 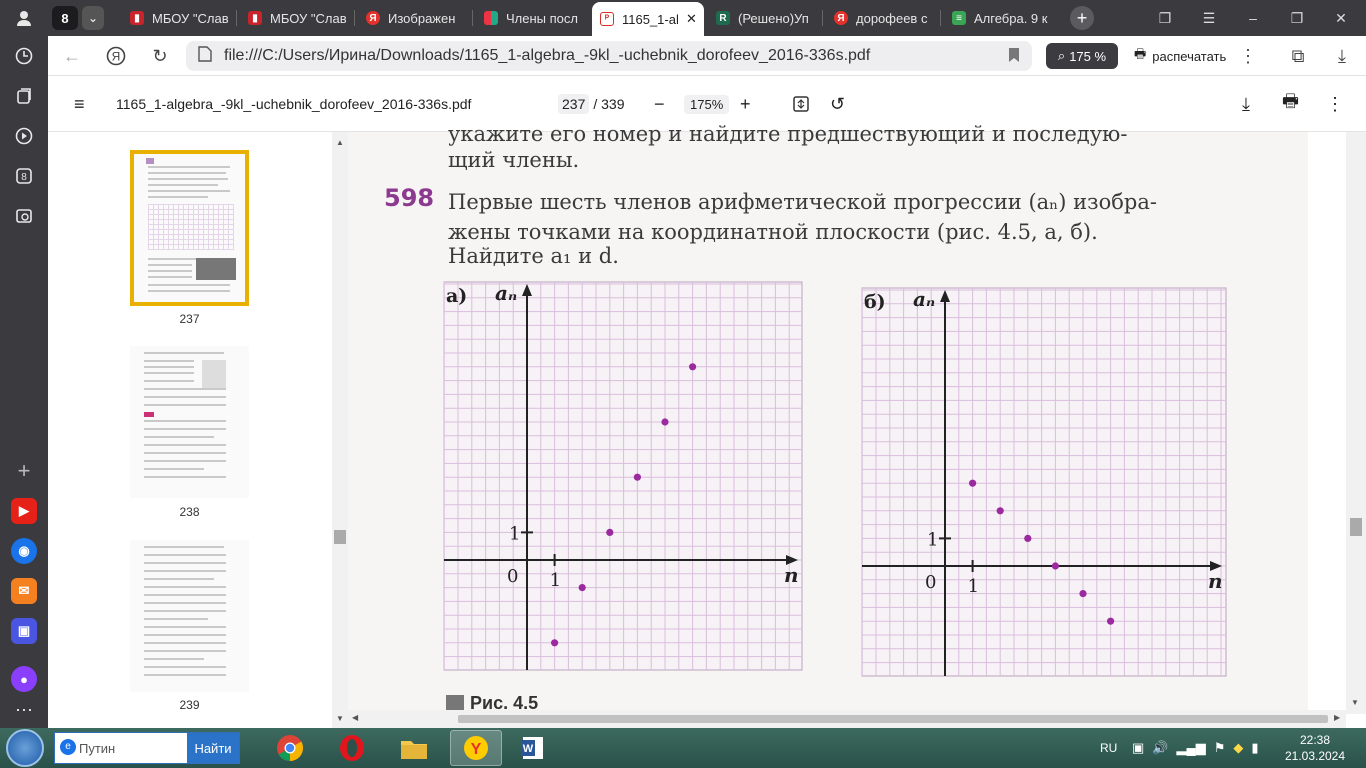 What do you see at coordinates (25, 748) in the screenshot?
I see `start-button` at bounding box center [25, 748].